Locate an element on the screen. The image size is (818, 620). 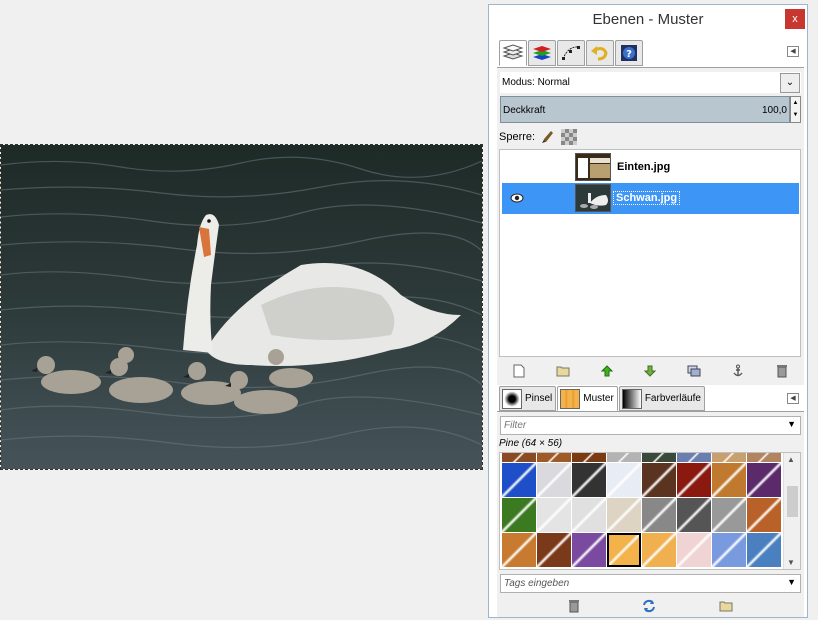
scroll-up-icon: ▲ is located at coordinates (791, 459).